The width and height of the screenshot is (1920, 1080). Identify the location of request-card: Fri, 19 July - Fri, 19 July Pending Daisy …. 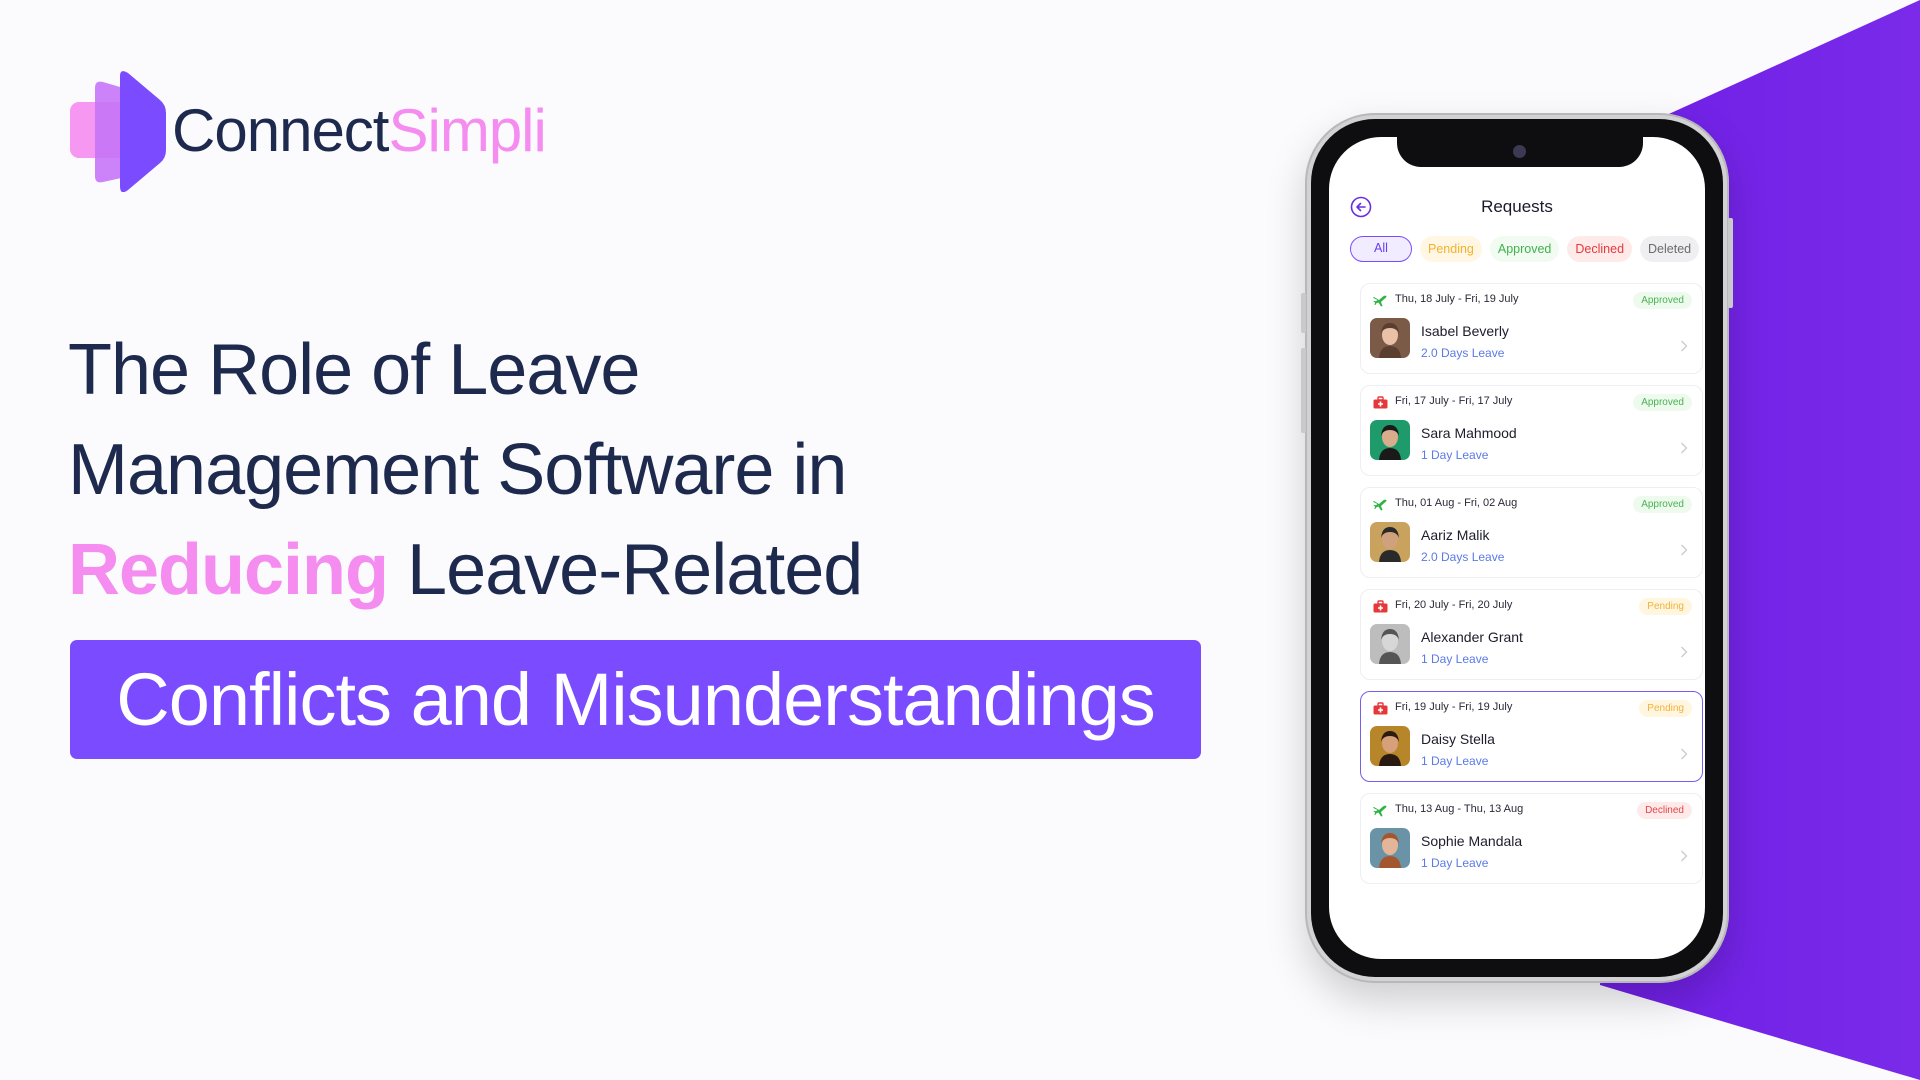
(1531, 736).